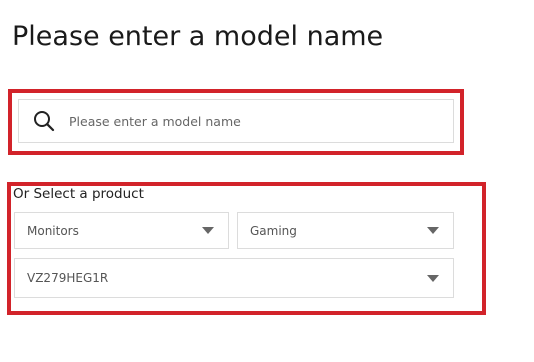 The width and height of the screenshot is (534, 362). I want to click on category-dropdown-value: Monitors, so click(53, 230).